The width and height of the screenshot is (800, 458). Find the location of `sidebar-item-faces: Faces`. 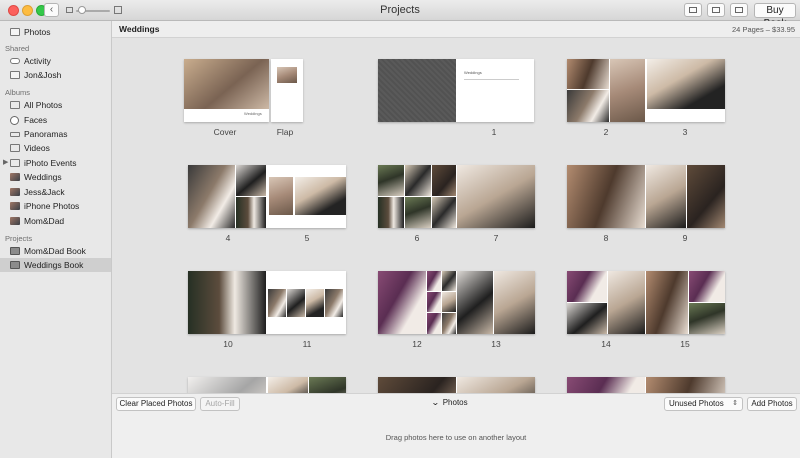

sidebar-item-faces: Faces is located at coordinates (55, 120).